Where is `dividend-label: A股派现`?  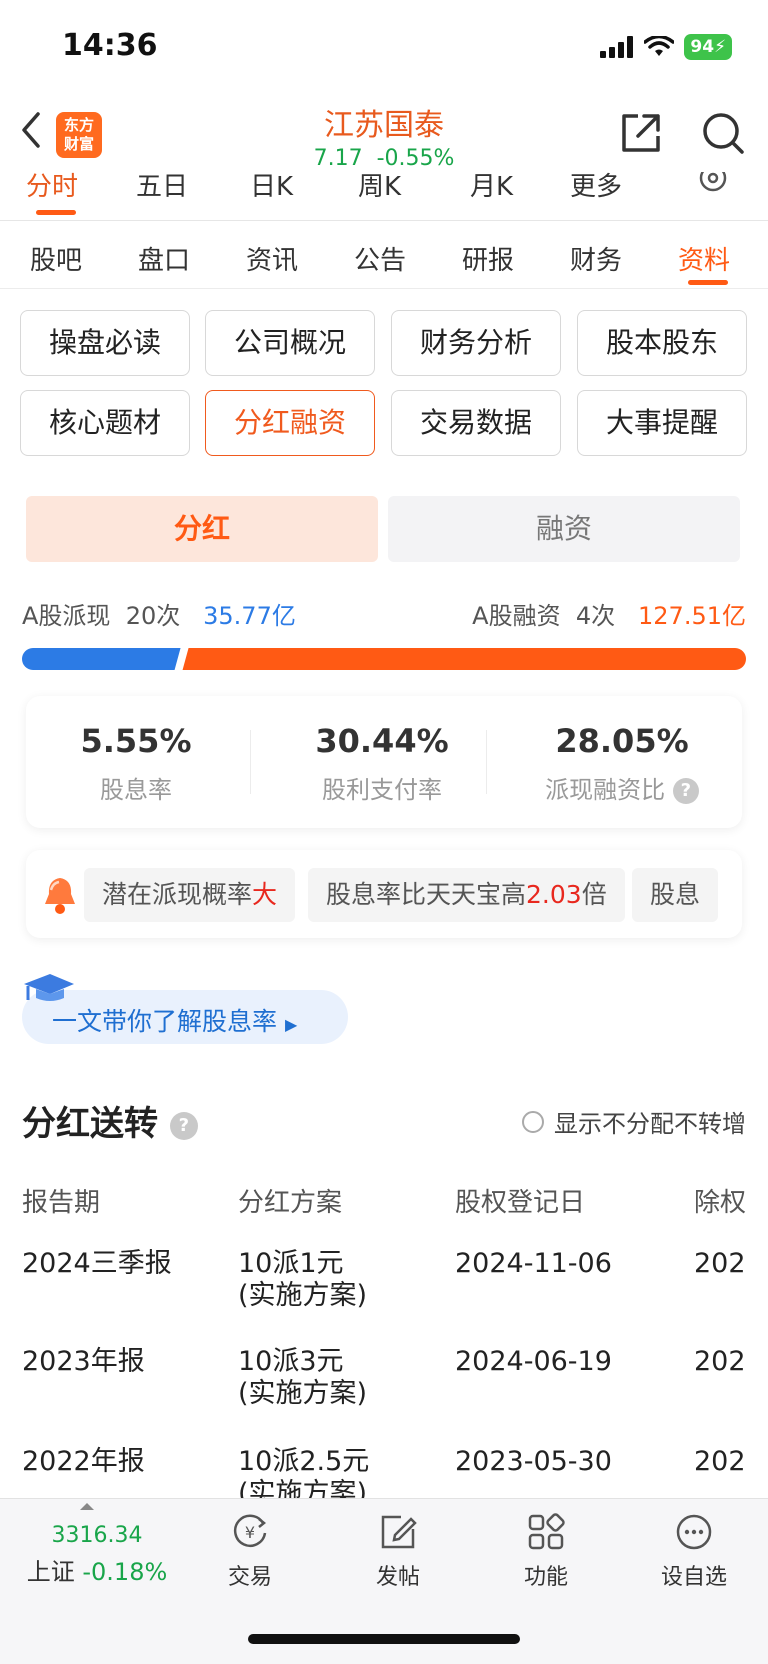 dividend-label: A股派现 is located at coordinates (66, 616).